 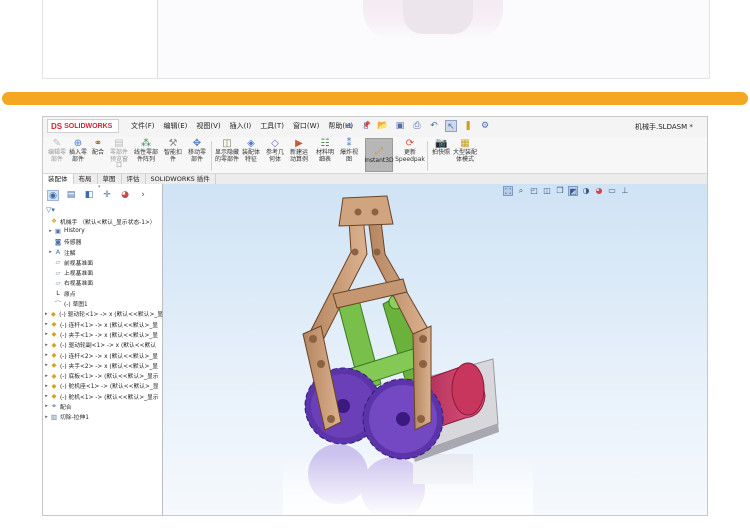 I want to click on configuration-manager-icon: ◧, so click(x=89, y=195).